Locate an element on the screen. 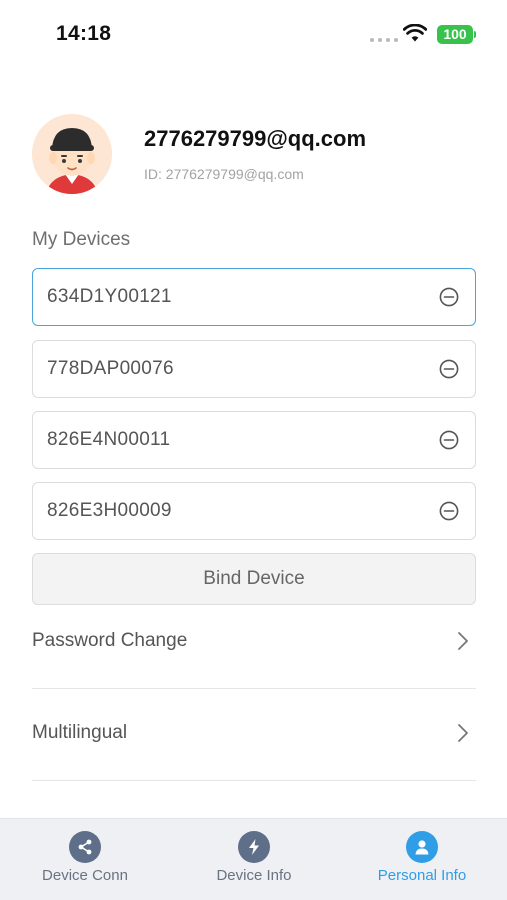  device-item: 826E3H00009 is located at coordinates (254, 511).